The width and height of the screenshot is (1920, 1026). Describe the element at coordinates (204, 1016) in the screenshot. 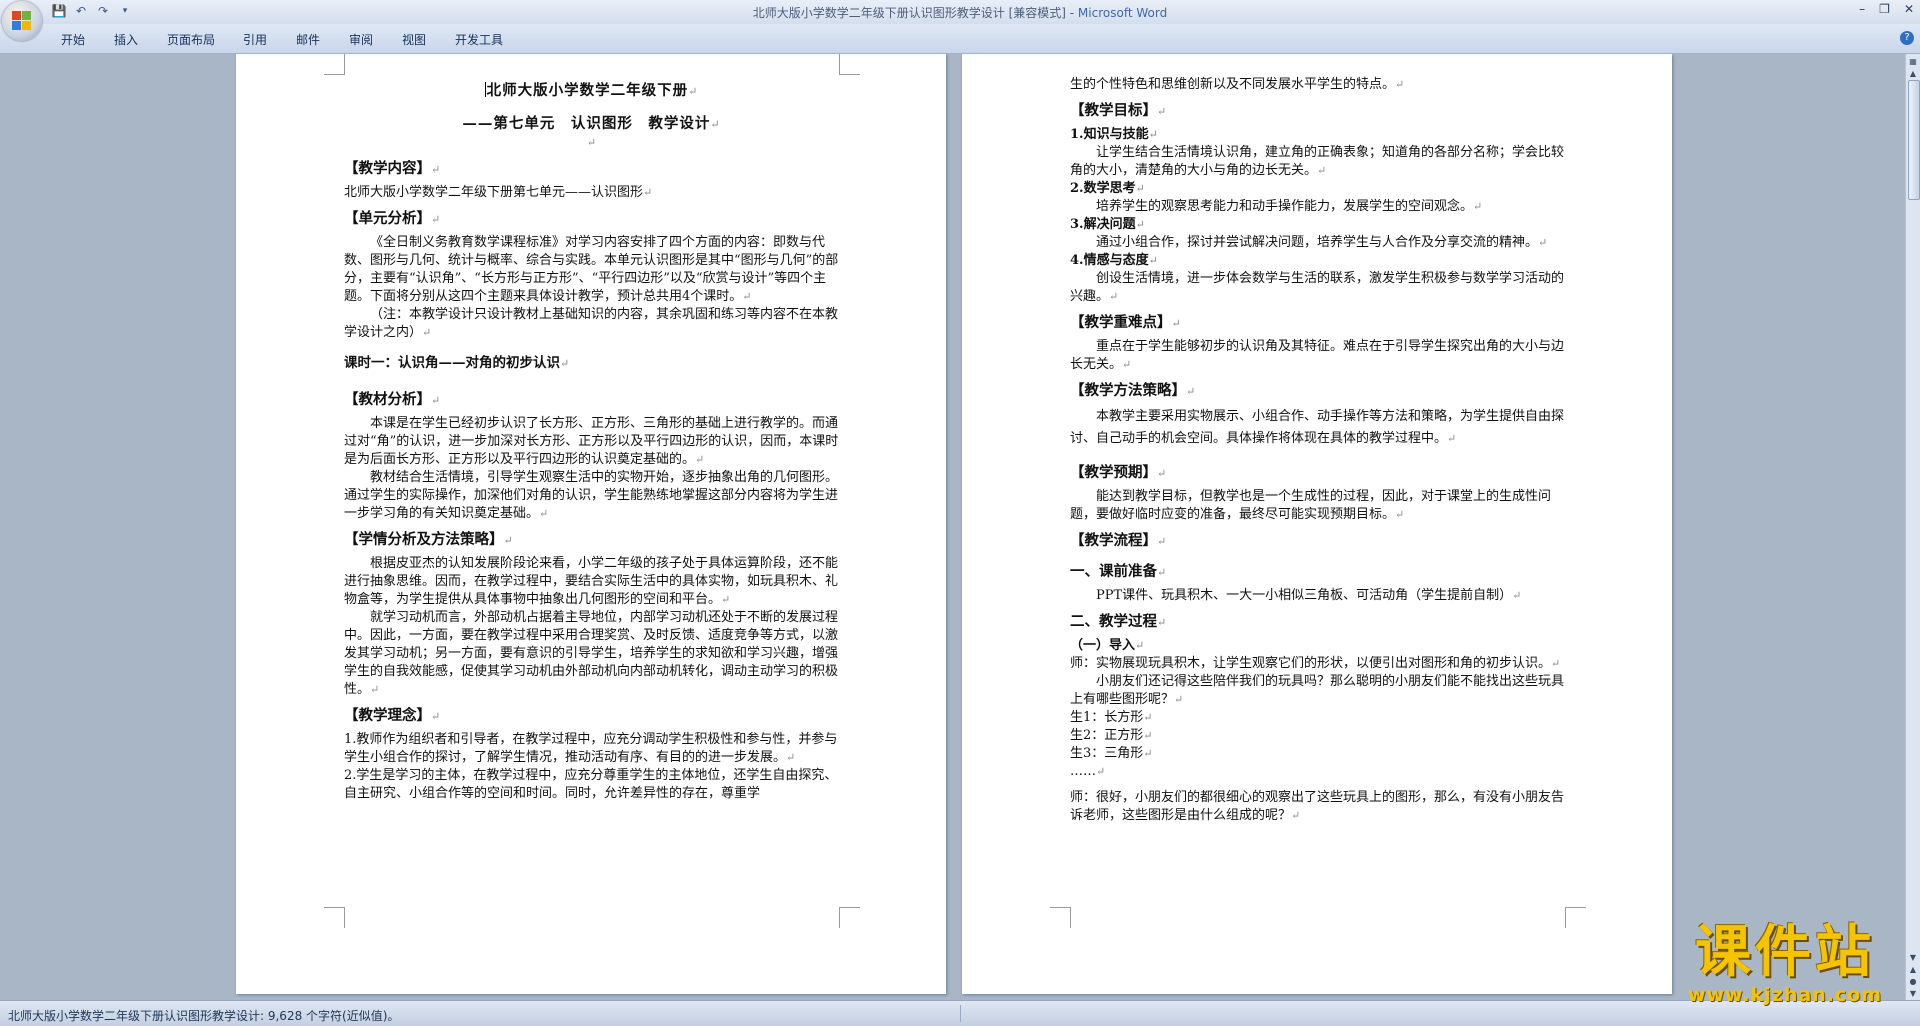

I see `status-text: 北师大版小学数学二年级下册认识图形教学设计: 9,628 个字符(近似值)。` at that location.